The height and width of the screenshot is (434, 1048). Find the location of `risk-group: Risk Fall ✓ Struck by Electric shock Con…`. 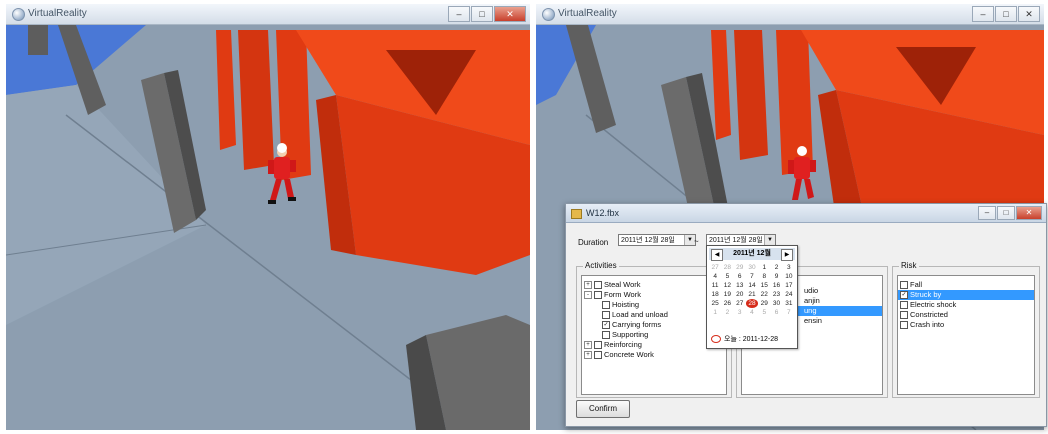

risk-group: Risk Fall ✓ Struck by Electric shock Con… is located at coordinates (966, 329).